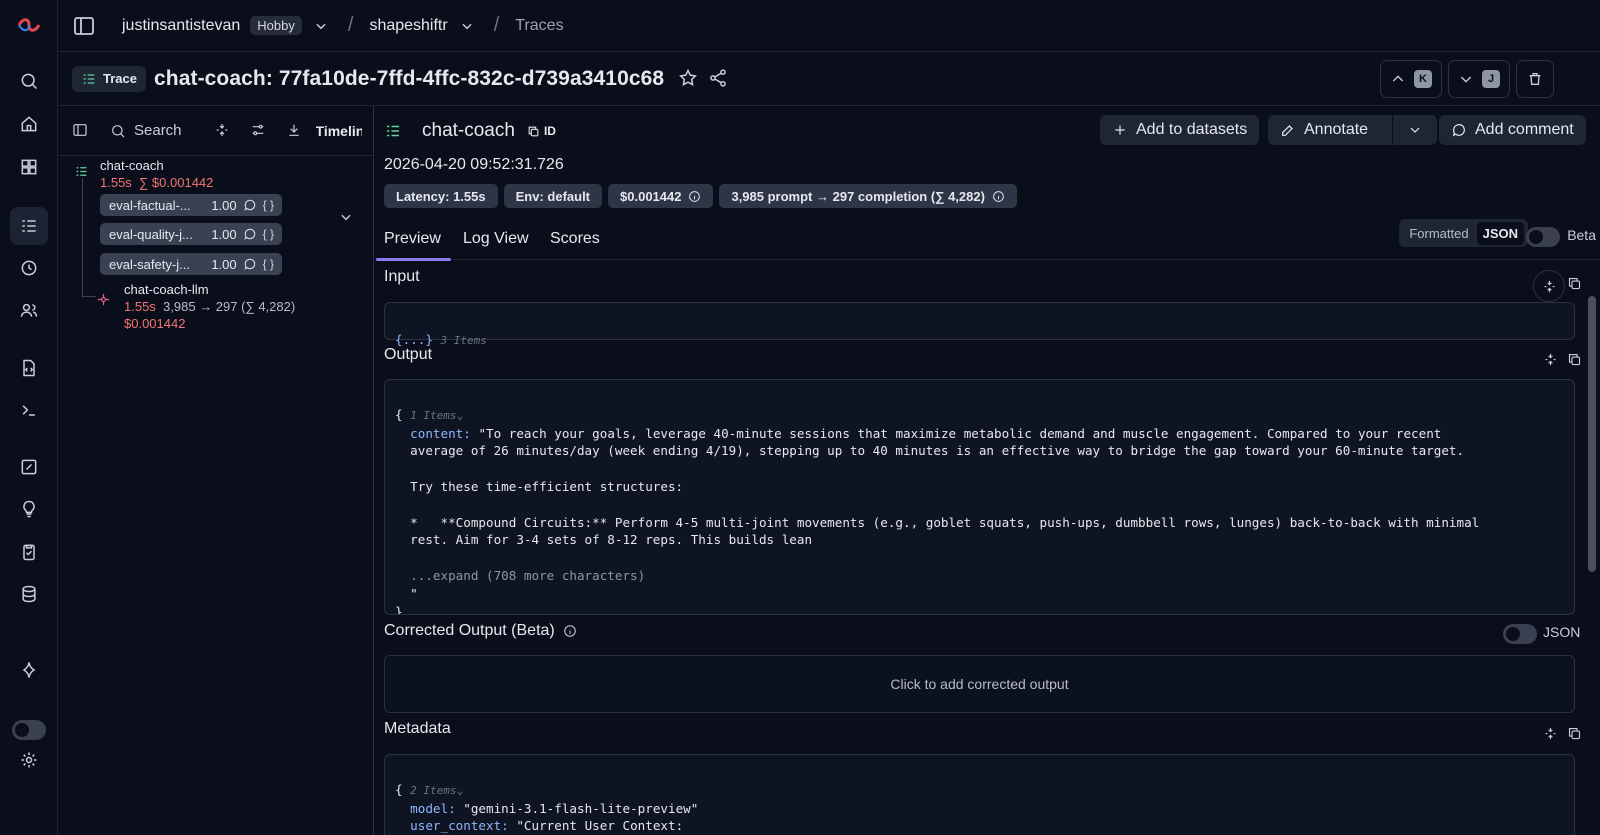 The height and width of the screenshot is (835, 1600). Describe the element at coordinates (553, 196) in the screenshot. I see `env-badge: Env: default` at that location.